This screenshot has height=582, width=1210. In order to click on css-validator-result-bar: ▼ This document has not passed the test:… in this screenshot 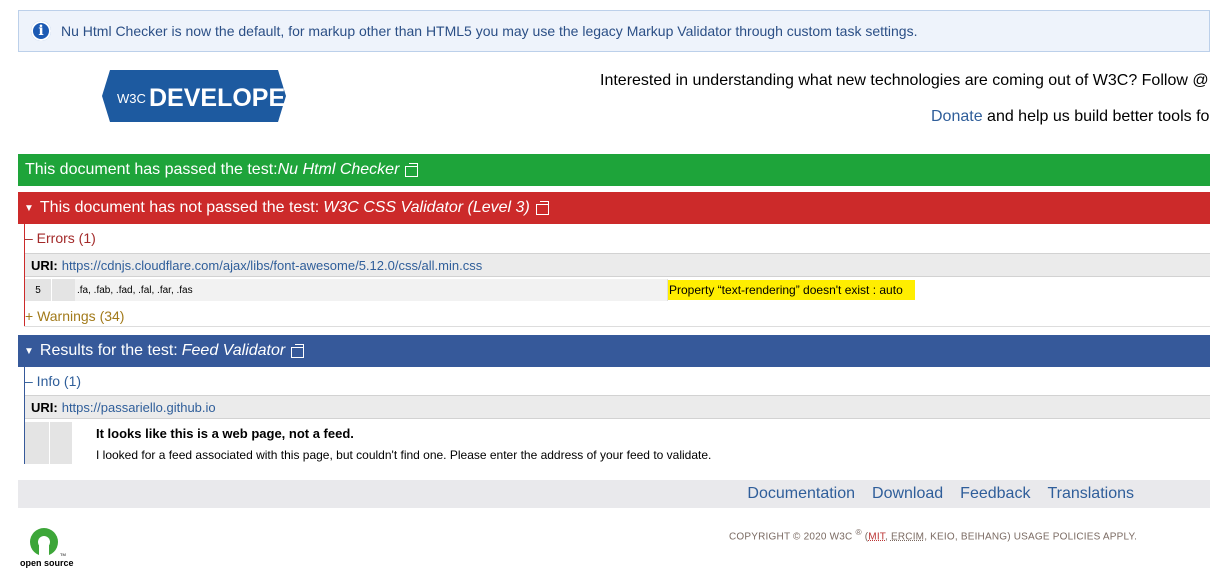, I will do `click(614, 208)`.